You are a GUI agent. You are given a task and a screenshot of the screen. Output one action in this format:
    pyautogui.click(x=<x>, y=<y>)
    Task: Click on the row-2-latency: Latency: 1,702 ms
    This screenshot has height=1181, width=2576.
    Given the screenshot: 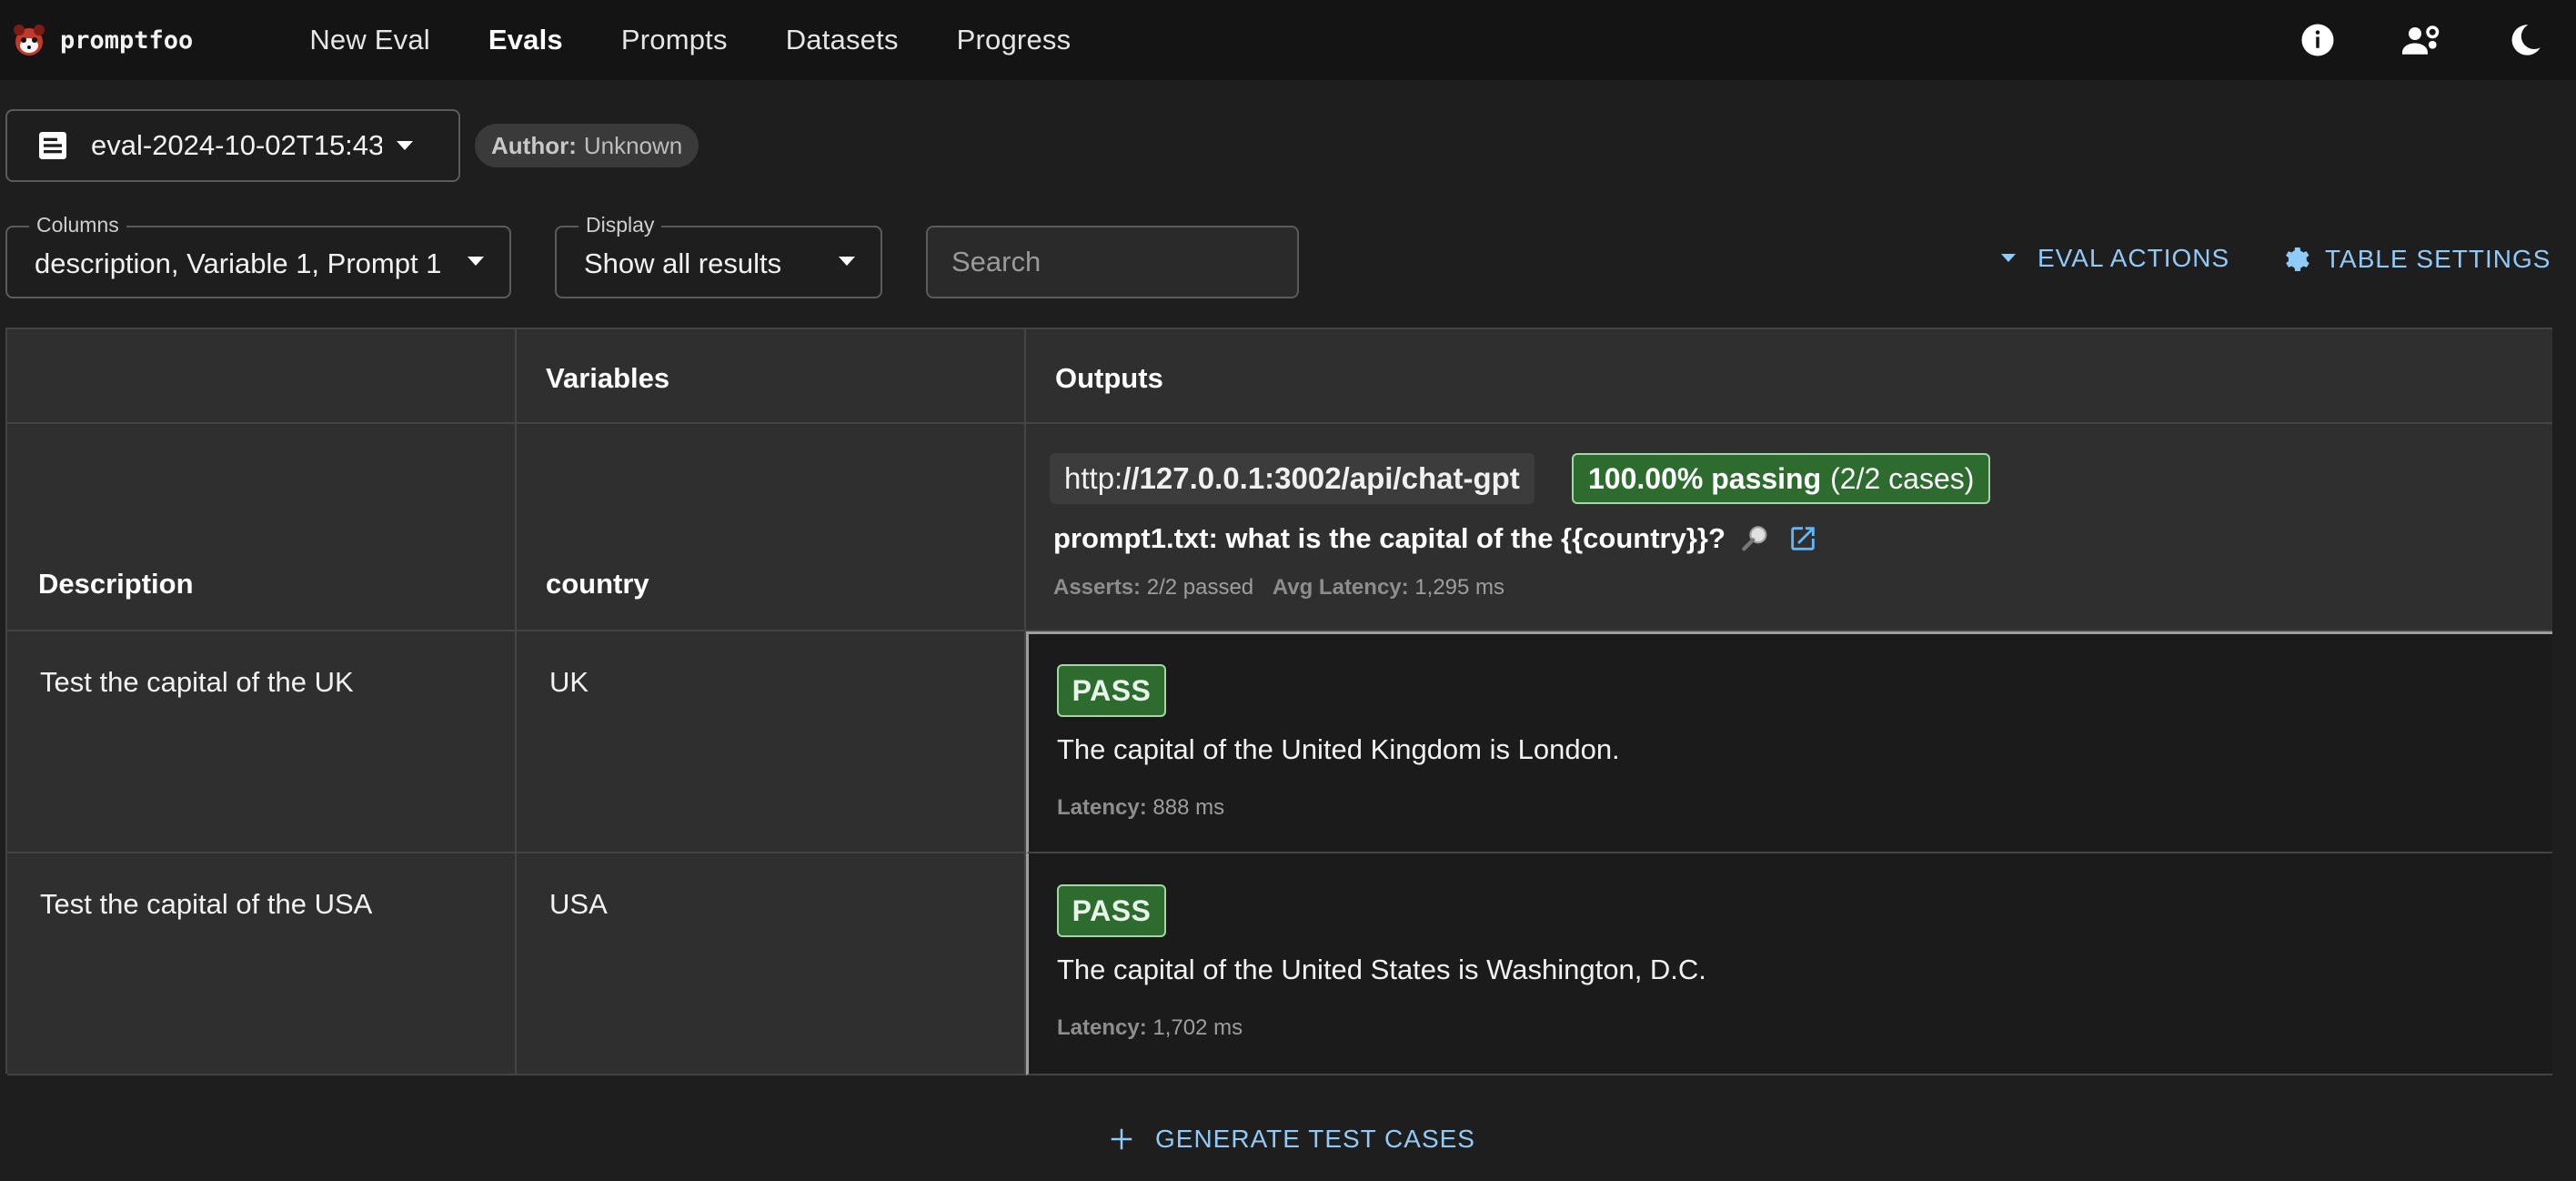 What is the action you would take?
    pyautogui.click(x=1150, y=1028)
    